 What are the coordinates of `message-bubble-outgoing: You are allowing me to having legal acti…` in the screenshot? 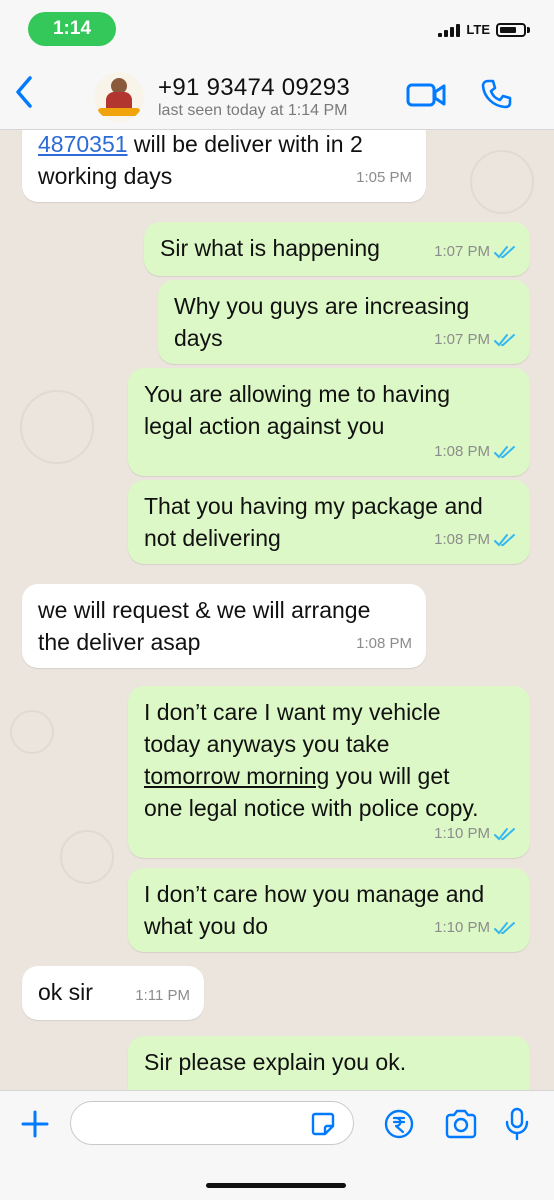 It's located at (329, 422).